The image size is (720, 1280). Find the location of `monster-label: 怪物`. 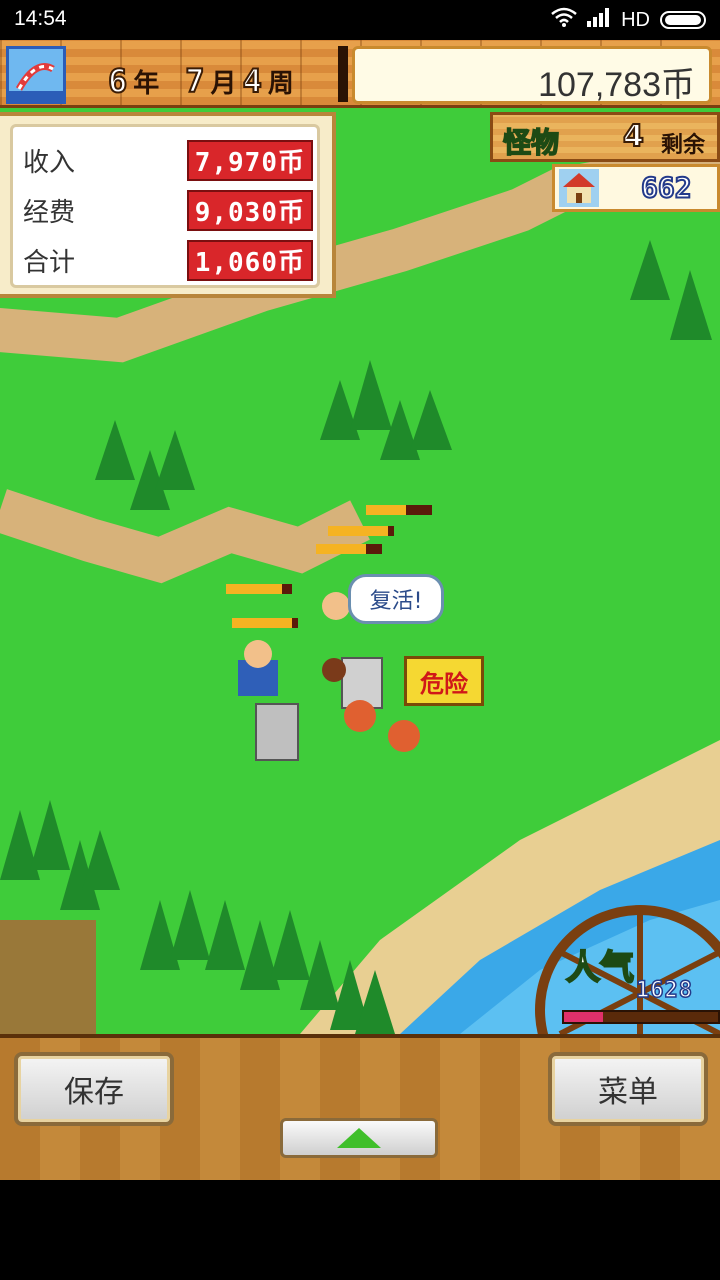

monster-label: 怪物 is located at coordinates (531, 142).